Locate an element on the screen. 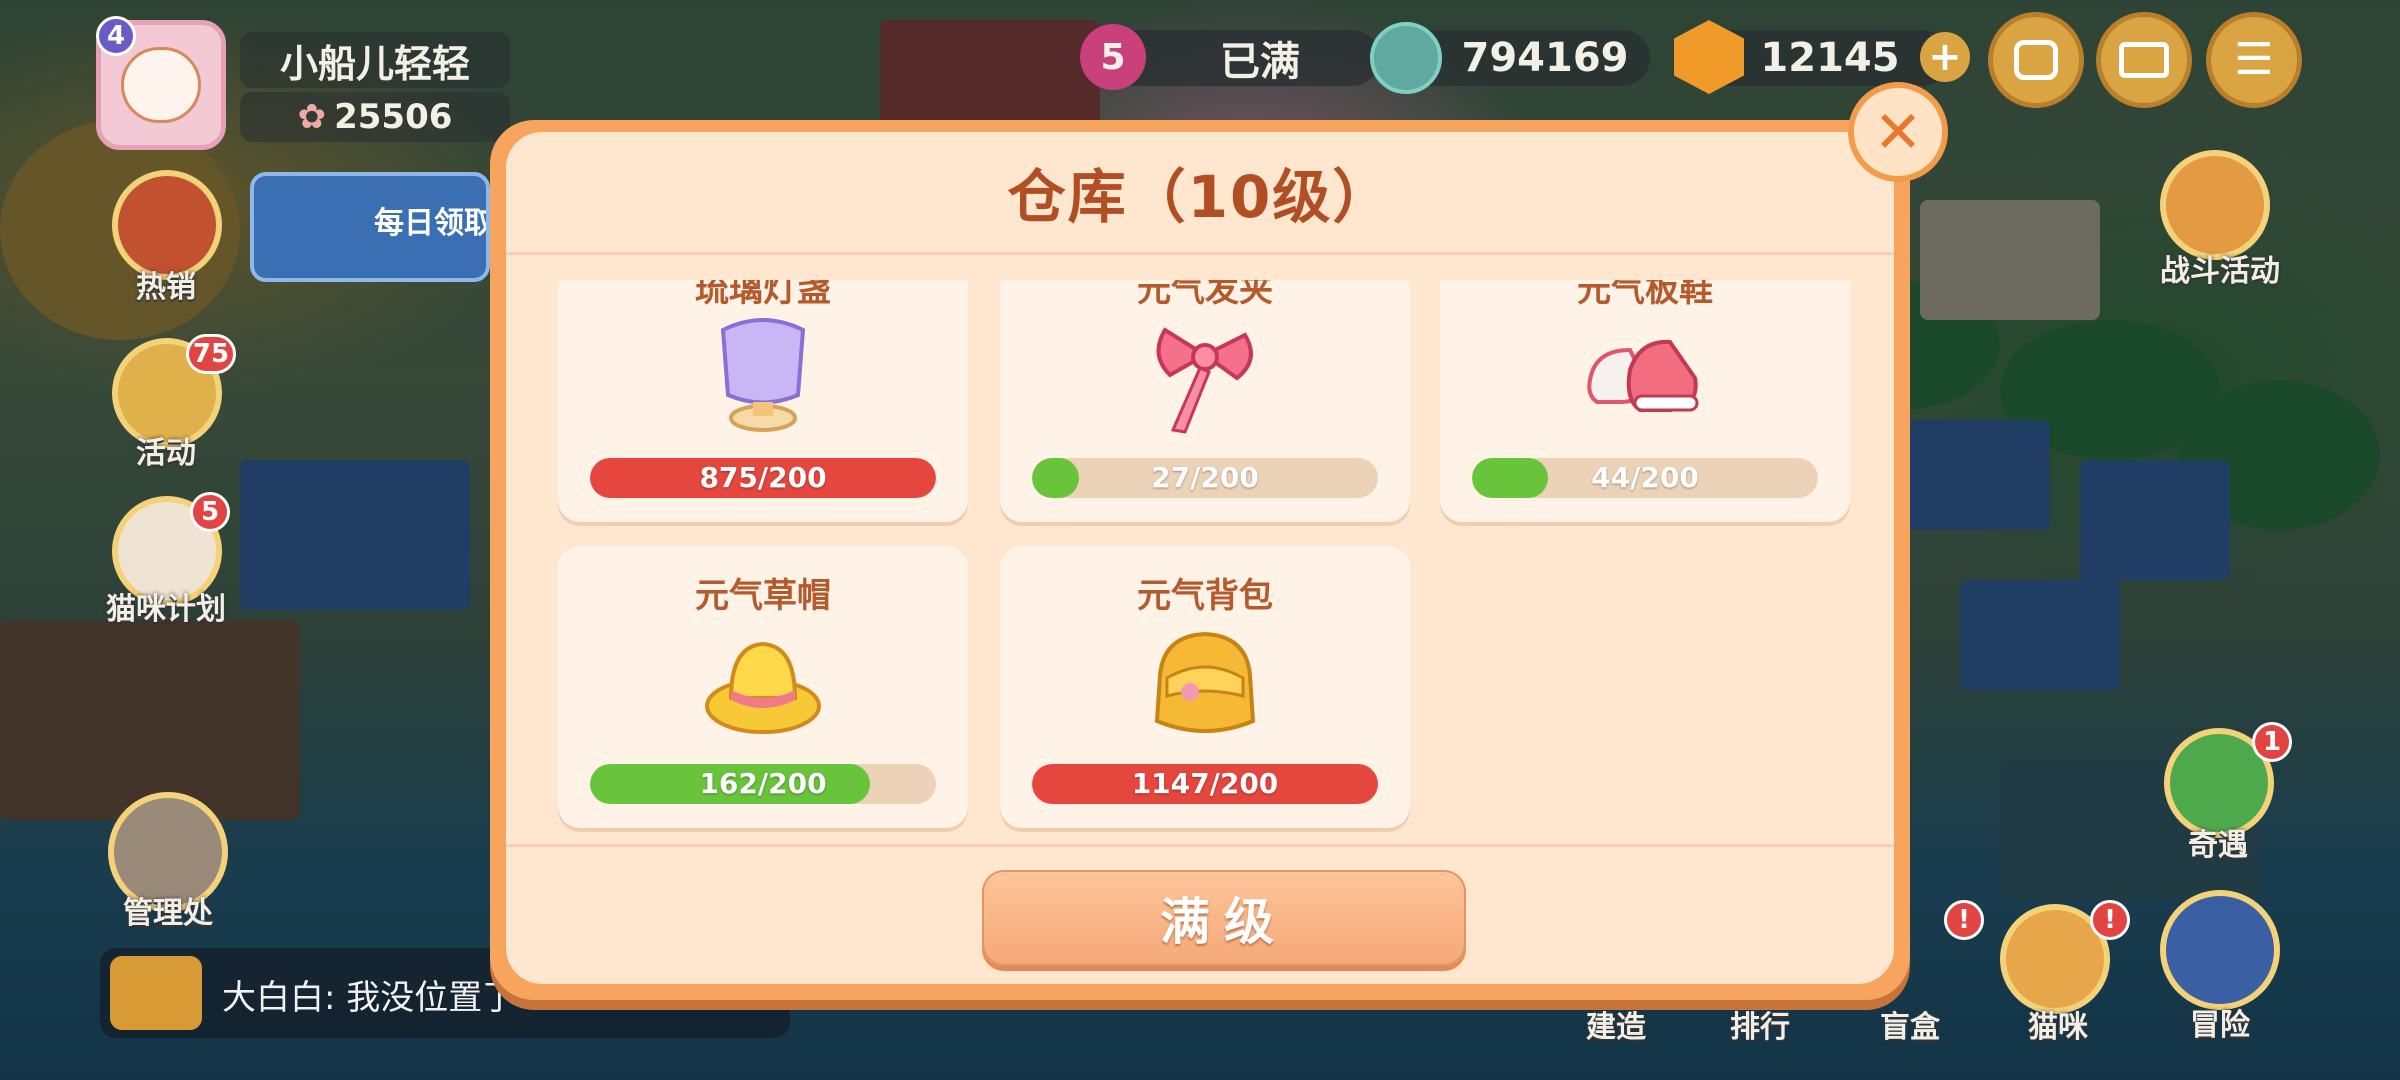  chat-message: 大白白: 我没位置了 is located at coordinates (369, 998).